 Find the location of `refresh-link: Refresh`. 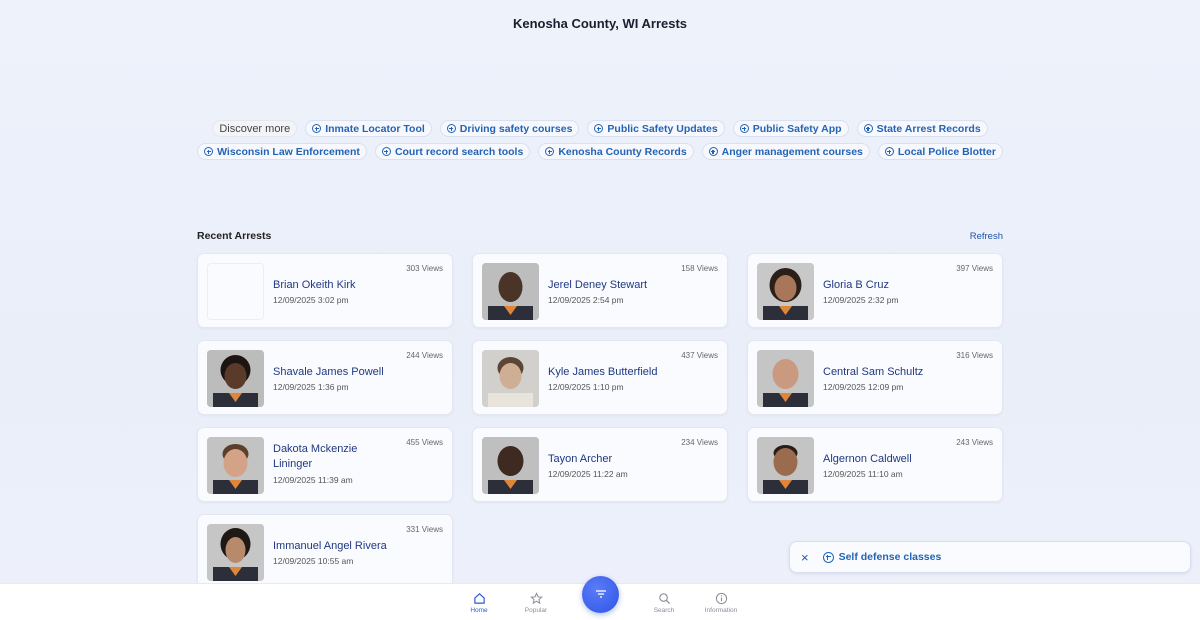

refresh-link: Refresh is located at coordinates (986, 236).